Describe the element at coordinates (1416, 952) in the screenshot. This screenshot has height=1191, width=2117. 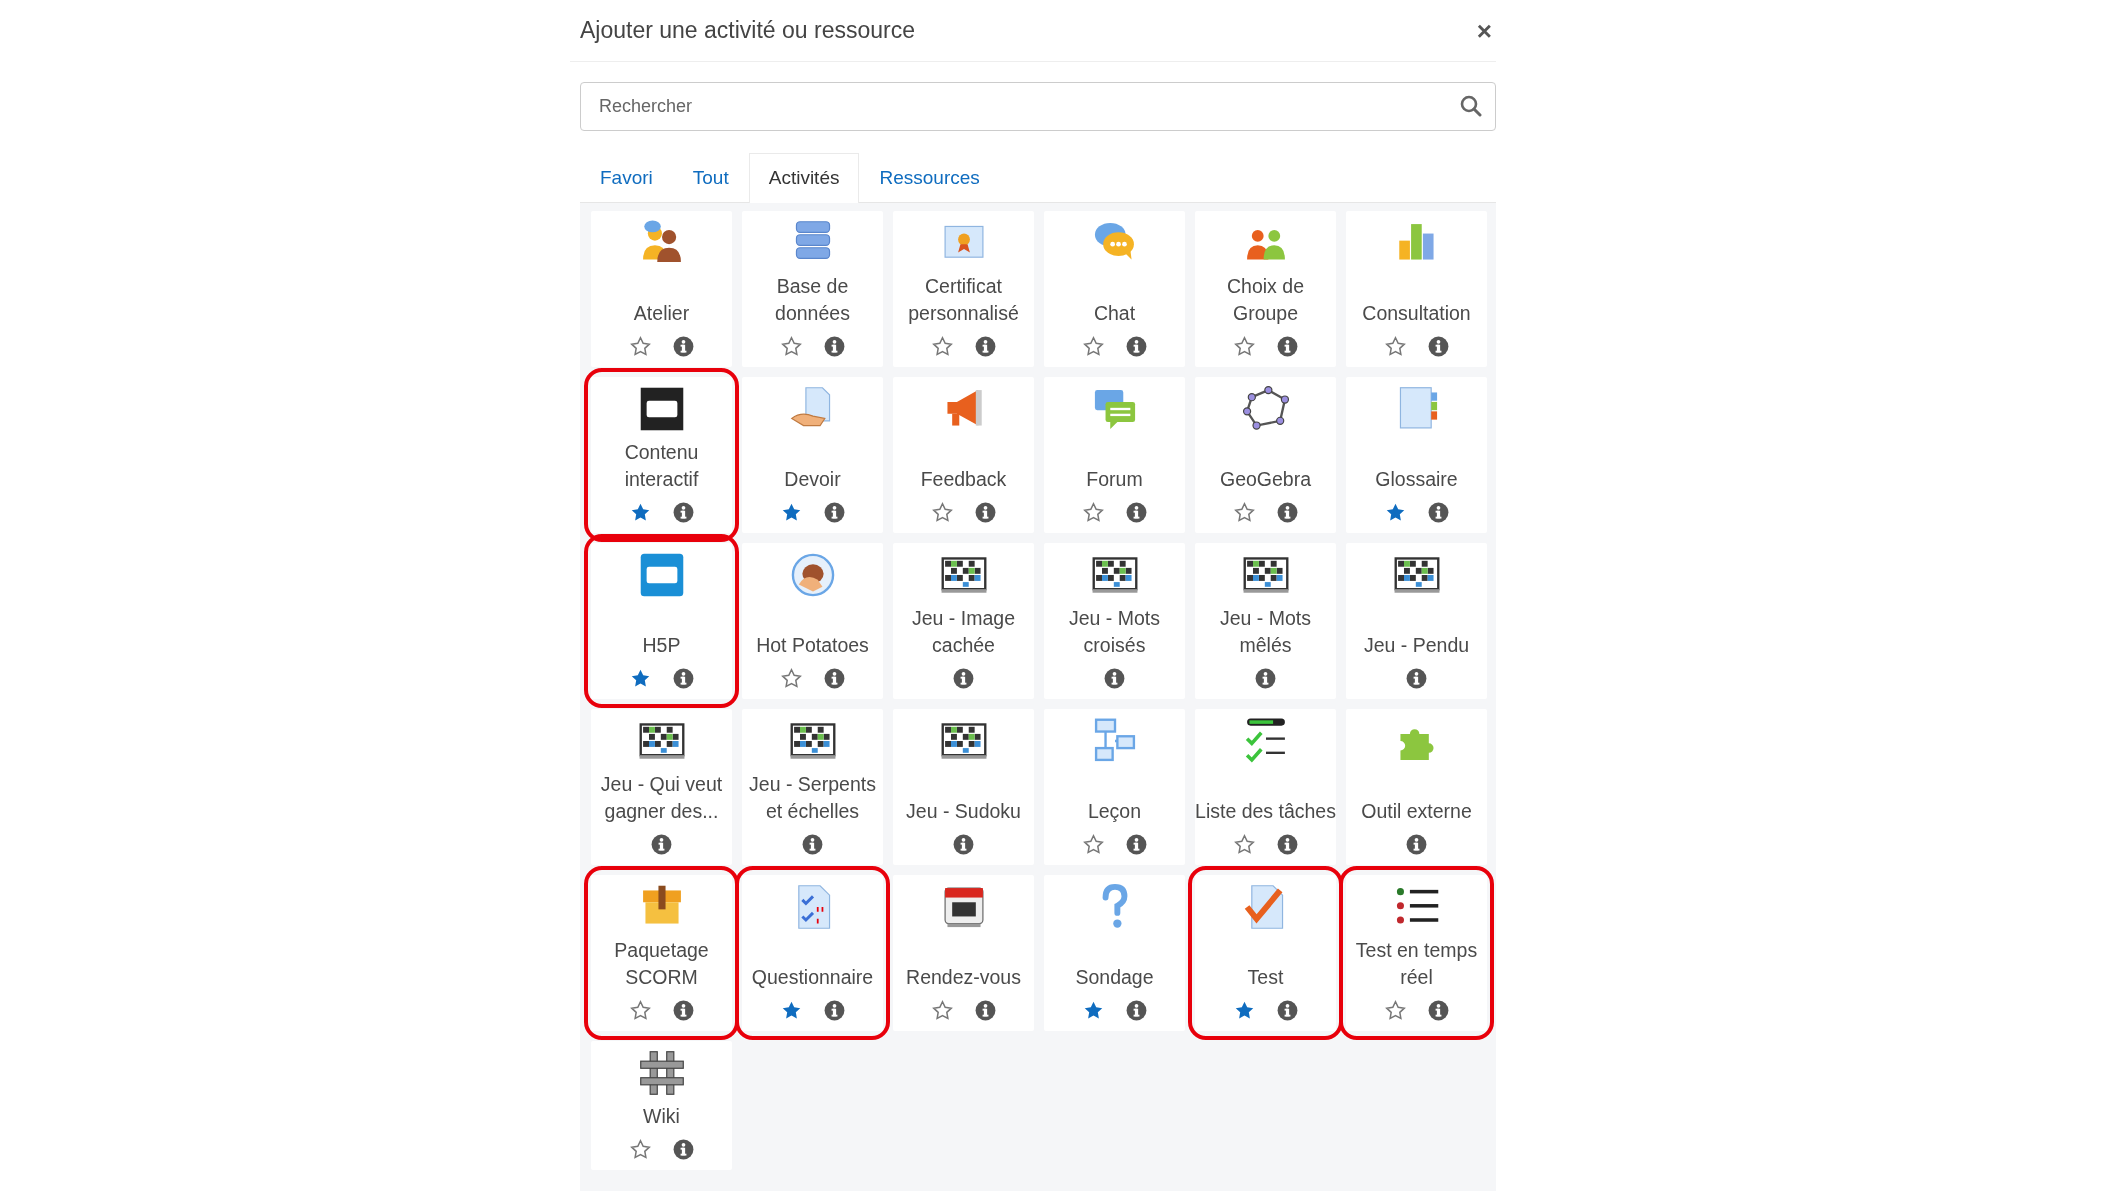
I see `activity-card: Test en temps réel` at that location.